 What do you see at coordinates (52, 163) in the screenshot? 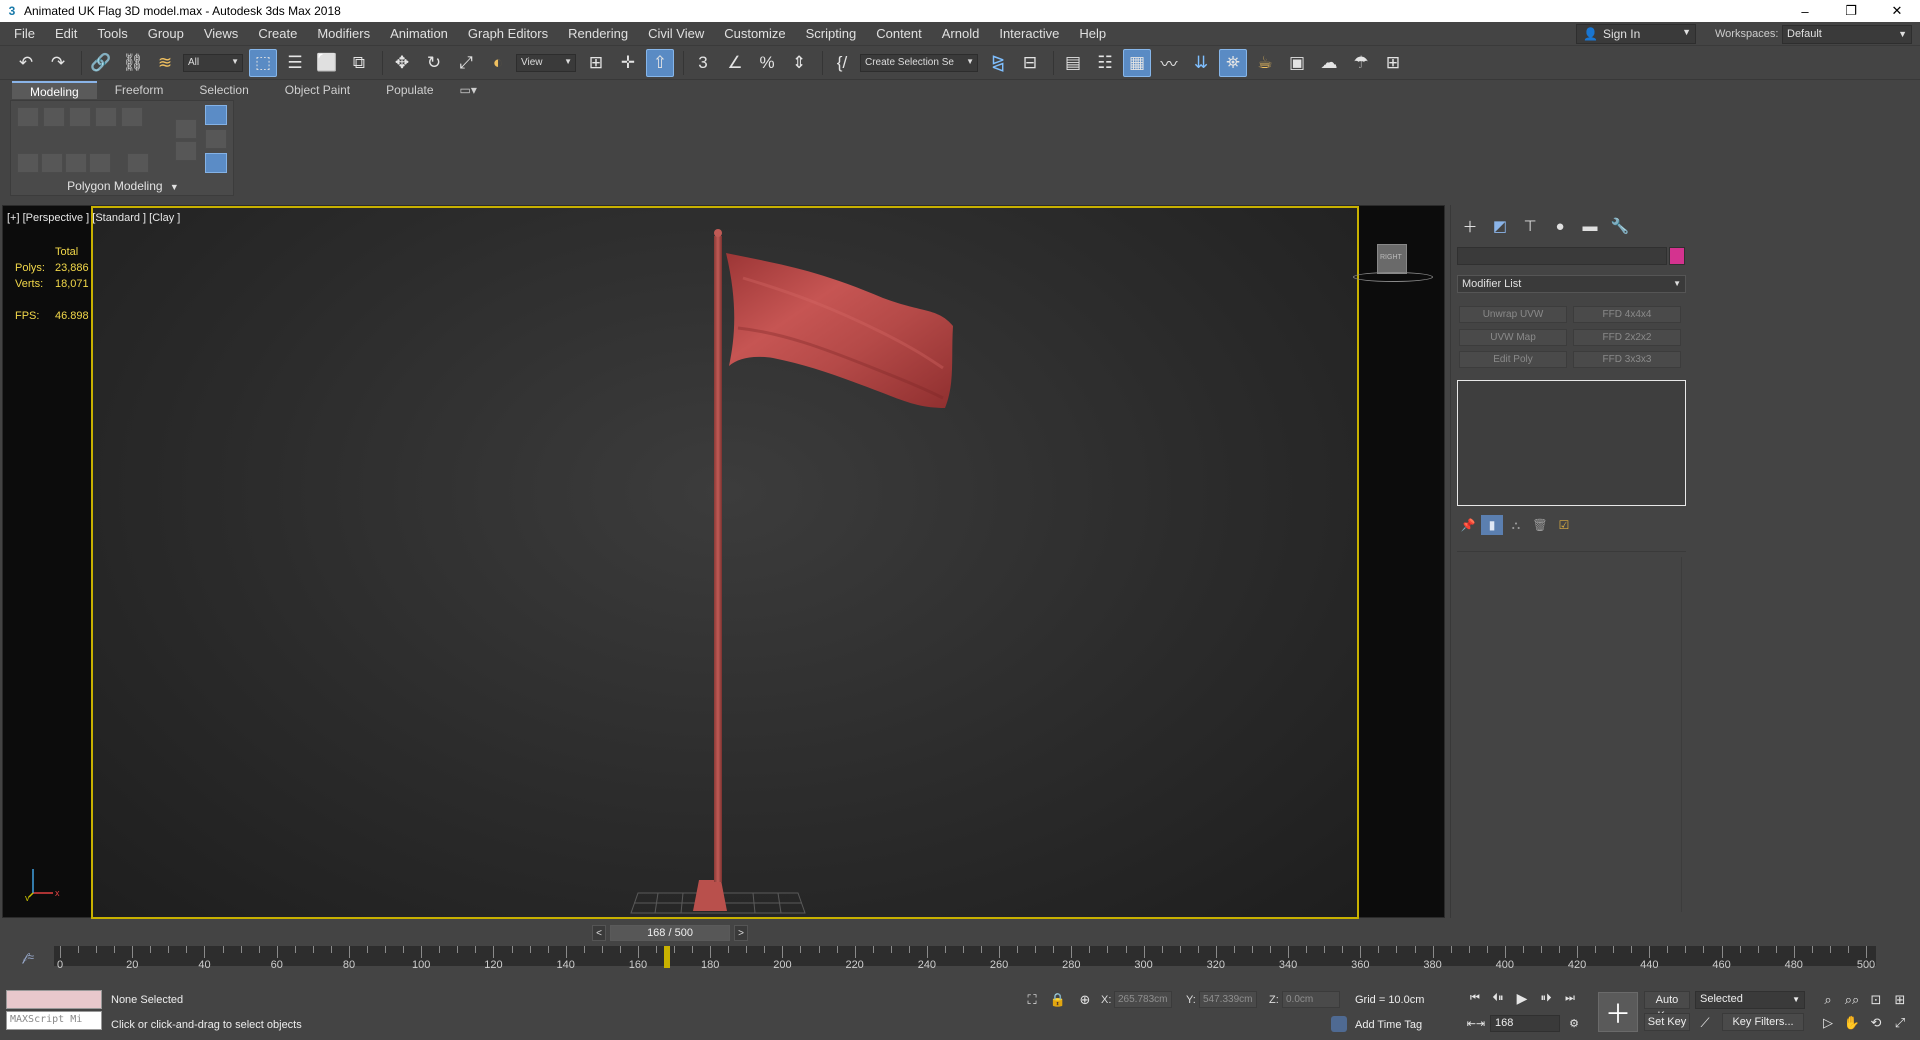
I see `shrink-icon` at bounding box center [52, 163].